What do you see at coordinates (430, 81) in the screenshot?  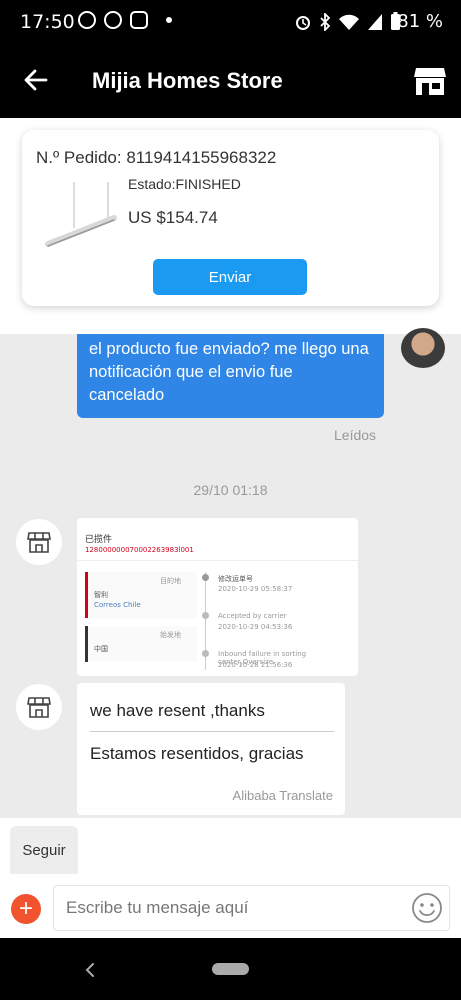 I see `store-icon` at bounding box center [430, 81].